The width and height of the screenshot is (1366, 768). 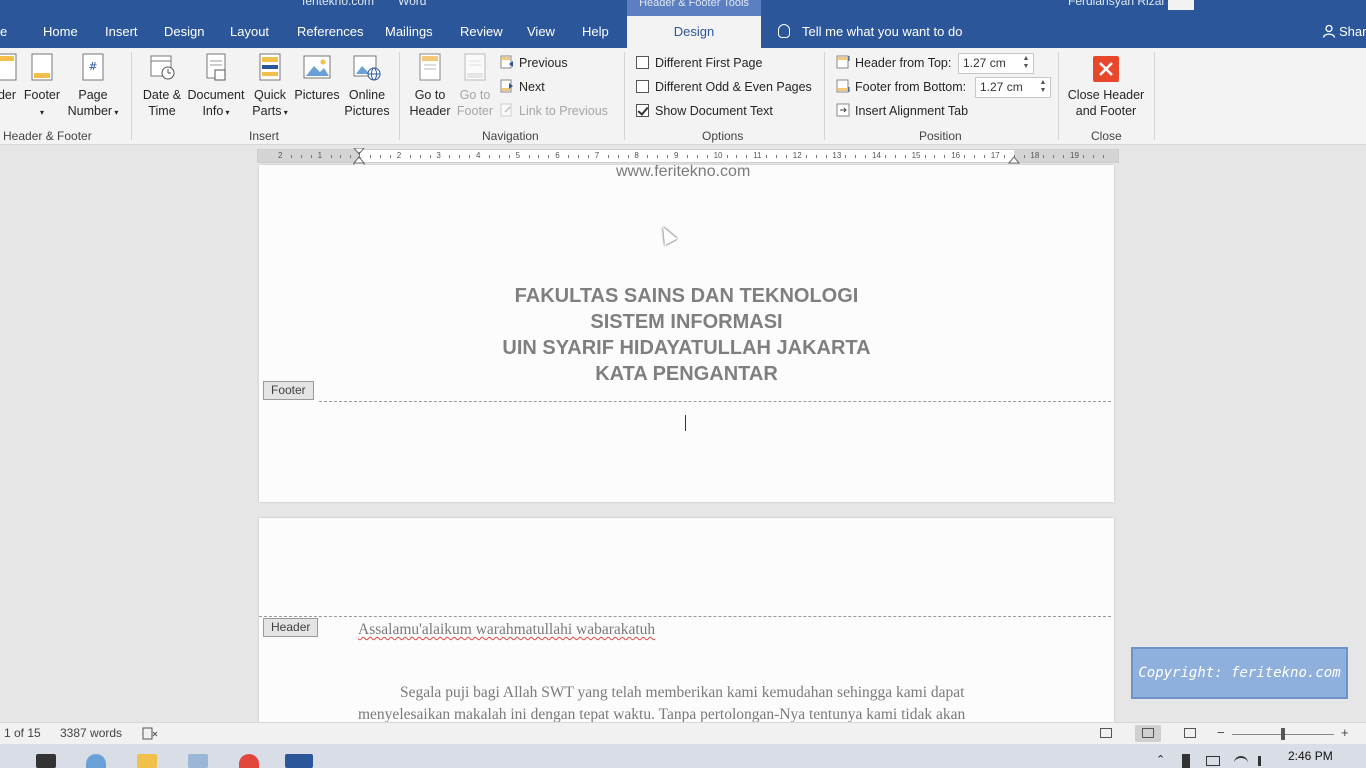 What do you see at coordinates (46, 761) in the screenshot?
I see `task-view-icon` at bounding box center [46, 761].